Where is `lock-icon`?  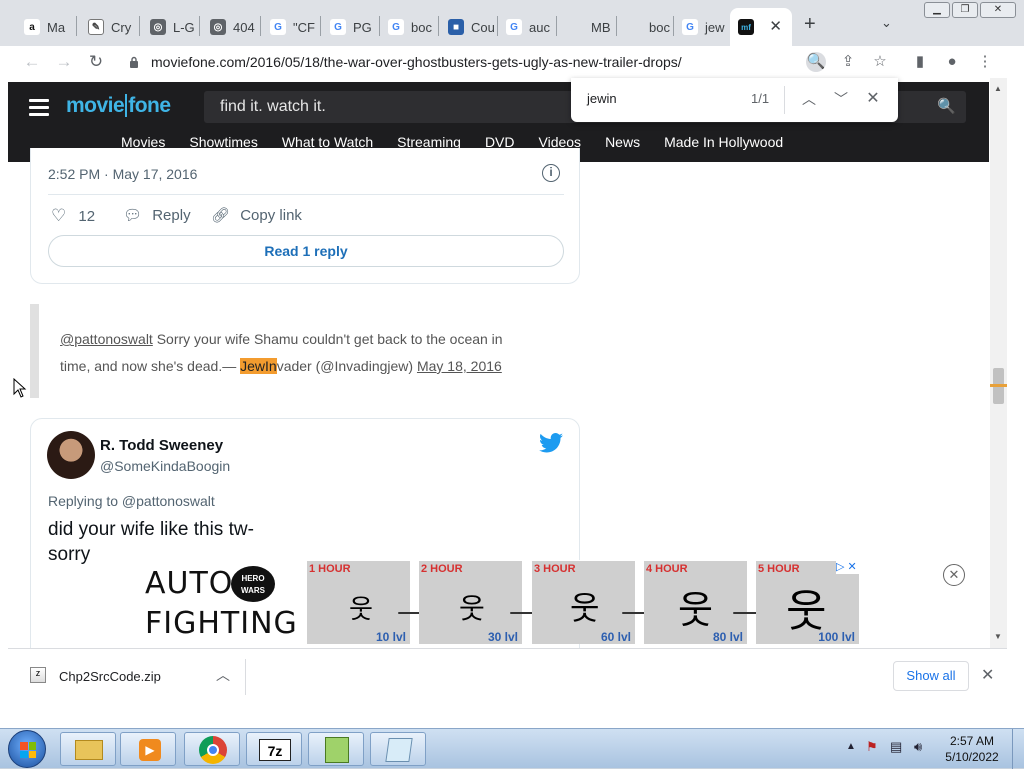
lock-icon is located at coordinates (134, 62).